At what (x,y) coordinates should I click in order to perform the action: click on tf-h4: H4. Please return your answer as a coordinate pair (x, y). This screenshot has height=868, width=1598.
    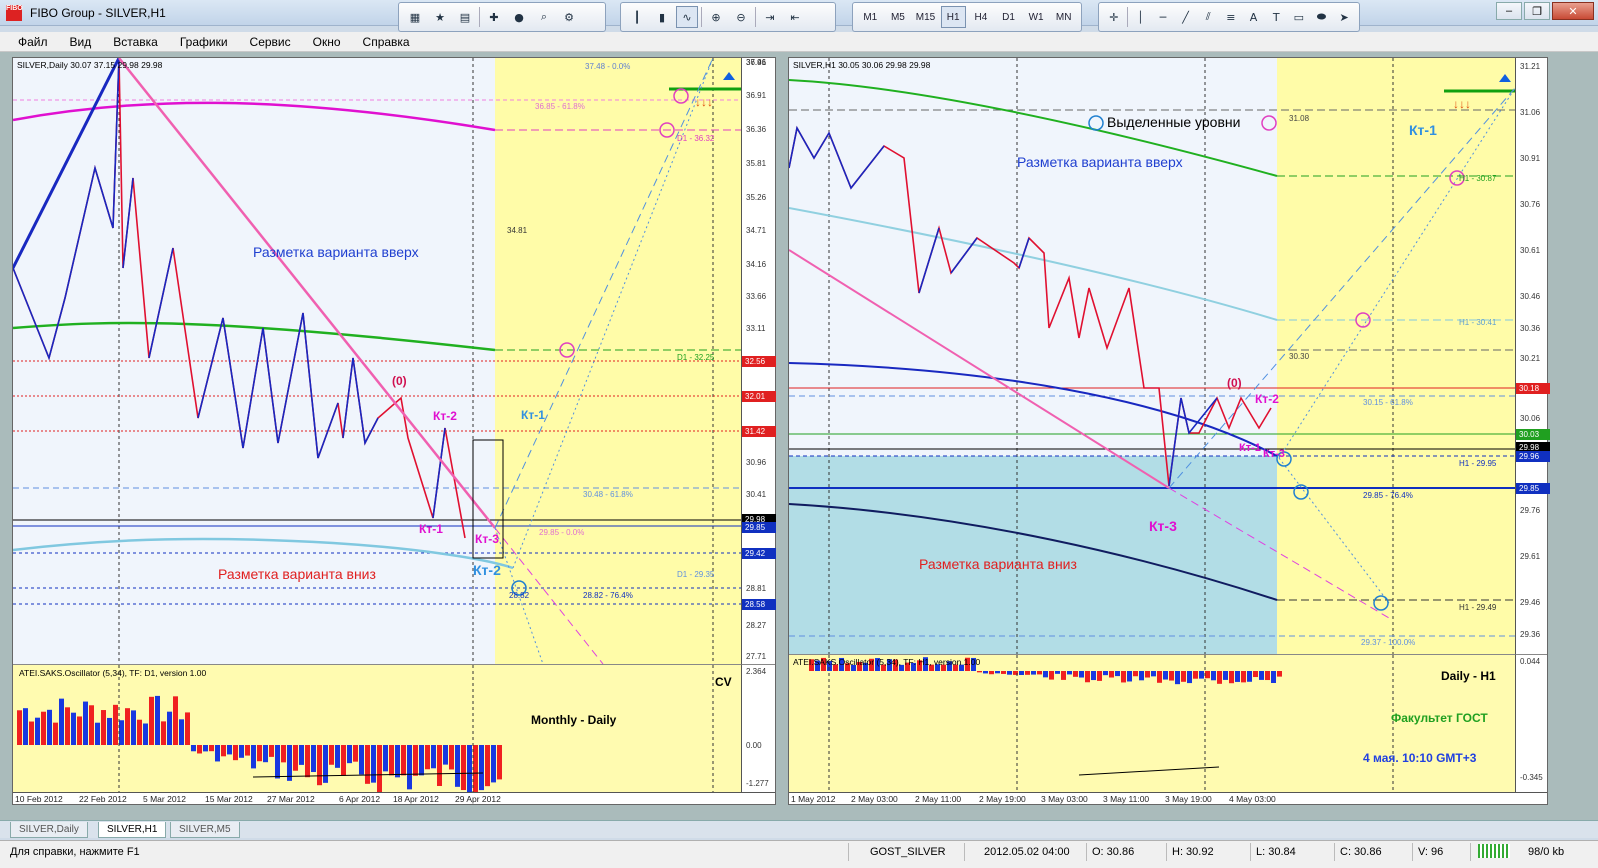
    Looking at the image, I should click on (981, 17).